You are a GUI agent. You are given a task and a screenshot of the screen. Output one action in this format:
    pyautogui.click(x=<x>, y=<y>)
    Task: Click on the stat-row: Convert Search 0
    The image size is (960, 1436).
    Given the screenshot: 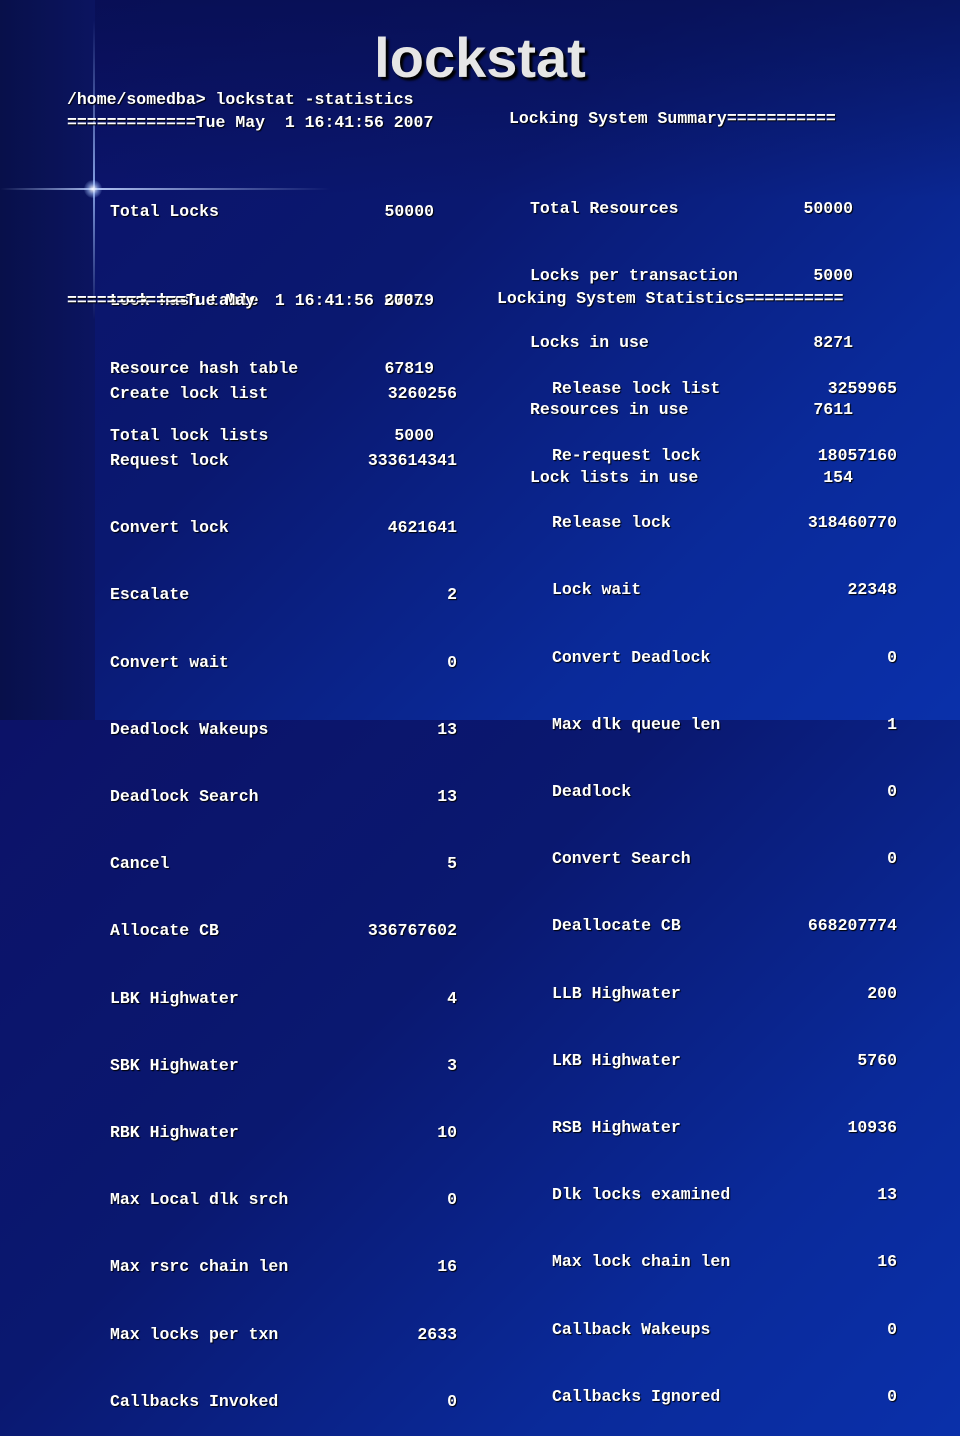 What is the action you would take?
    pyautogui.click(x=724, y=859)
    